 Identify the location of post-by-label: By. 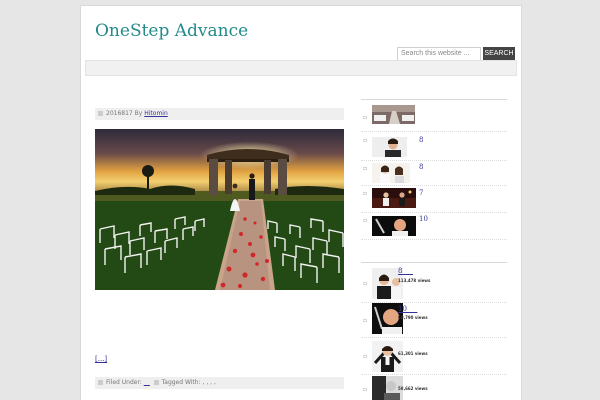
(138, 113).